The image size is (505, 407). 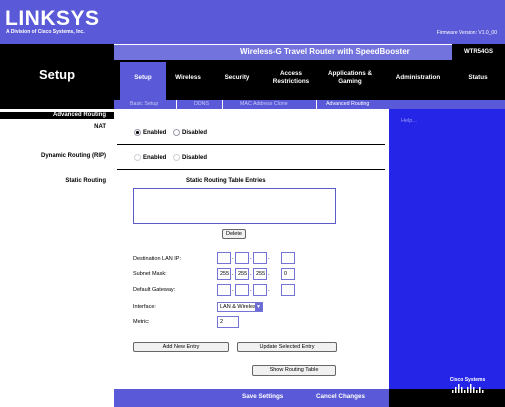 I want to click on show-routing-table-button: Show Routing Table, so click(x=294, y=370).